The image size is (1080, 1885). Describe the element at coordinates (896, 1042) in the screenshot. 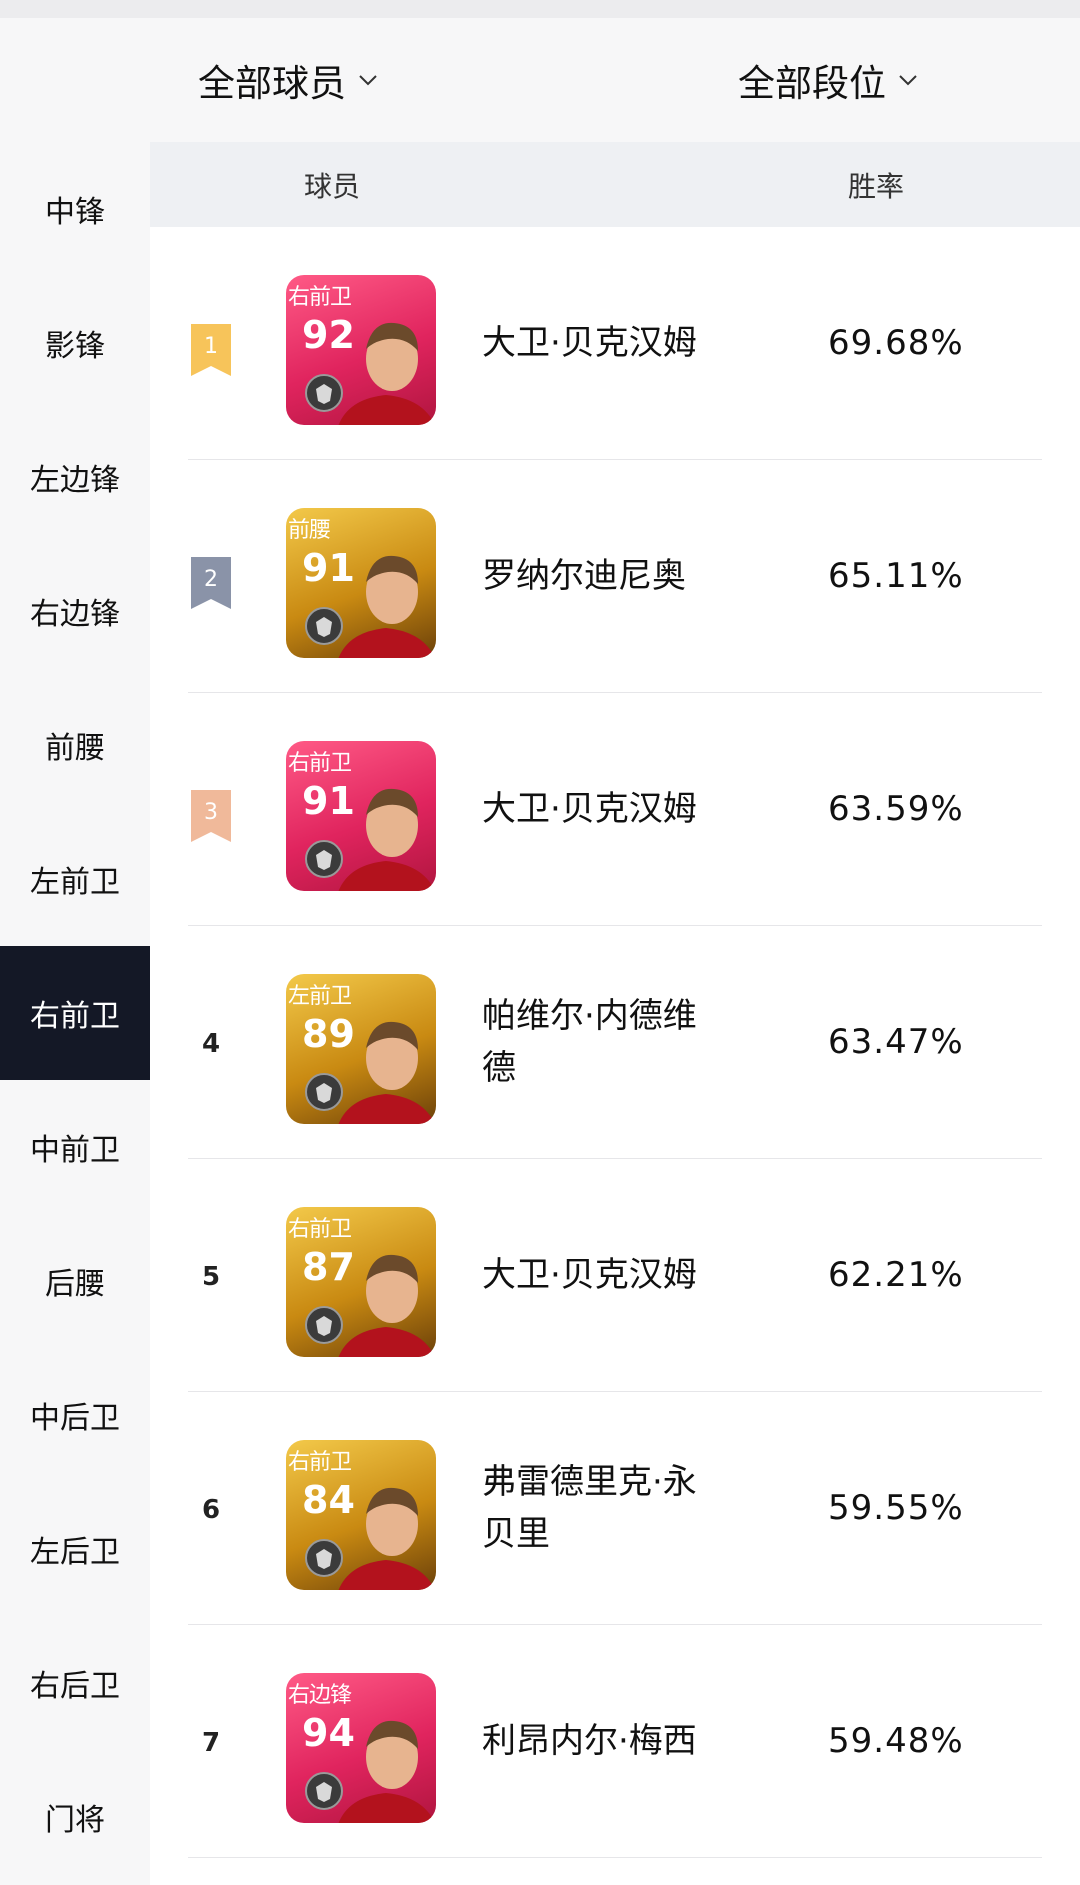

I see `win-rate: 63.47%` at that location.